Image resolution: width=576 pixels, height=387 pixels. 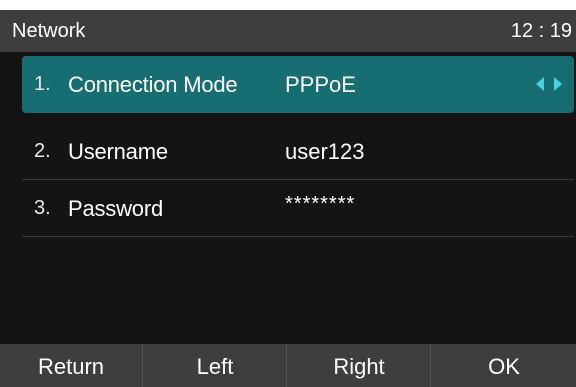 I want to click on password-value: ********, so click(x=320, y=204).